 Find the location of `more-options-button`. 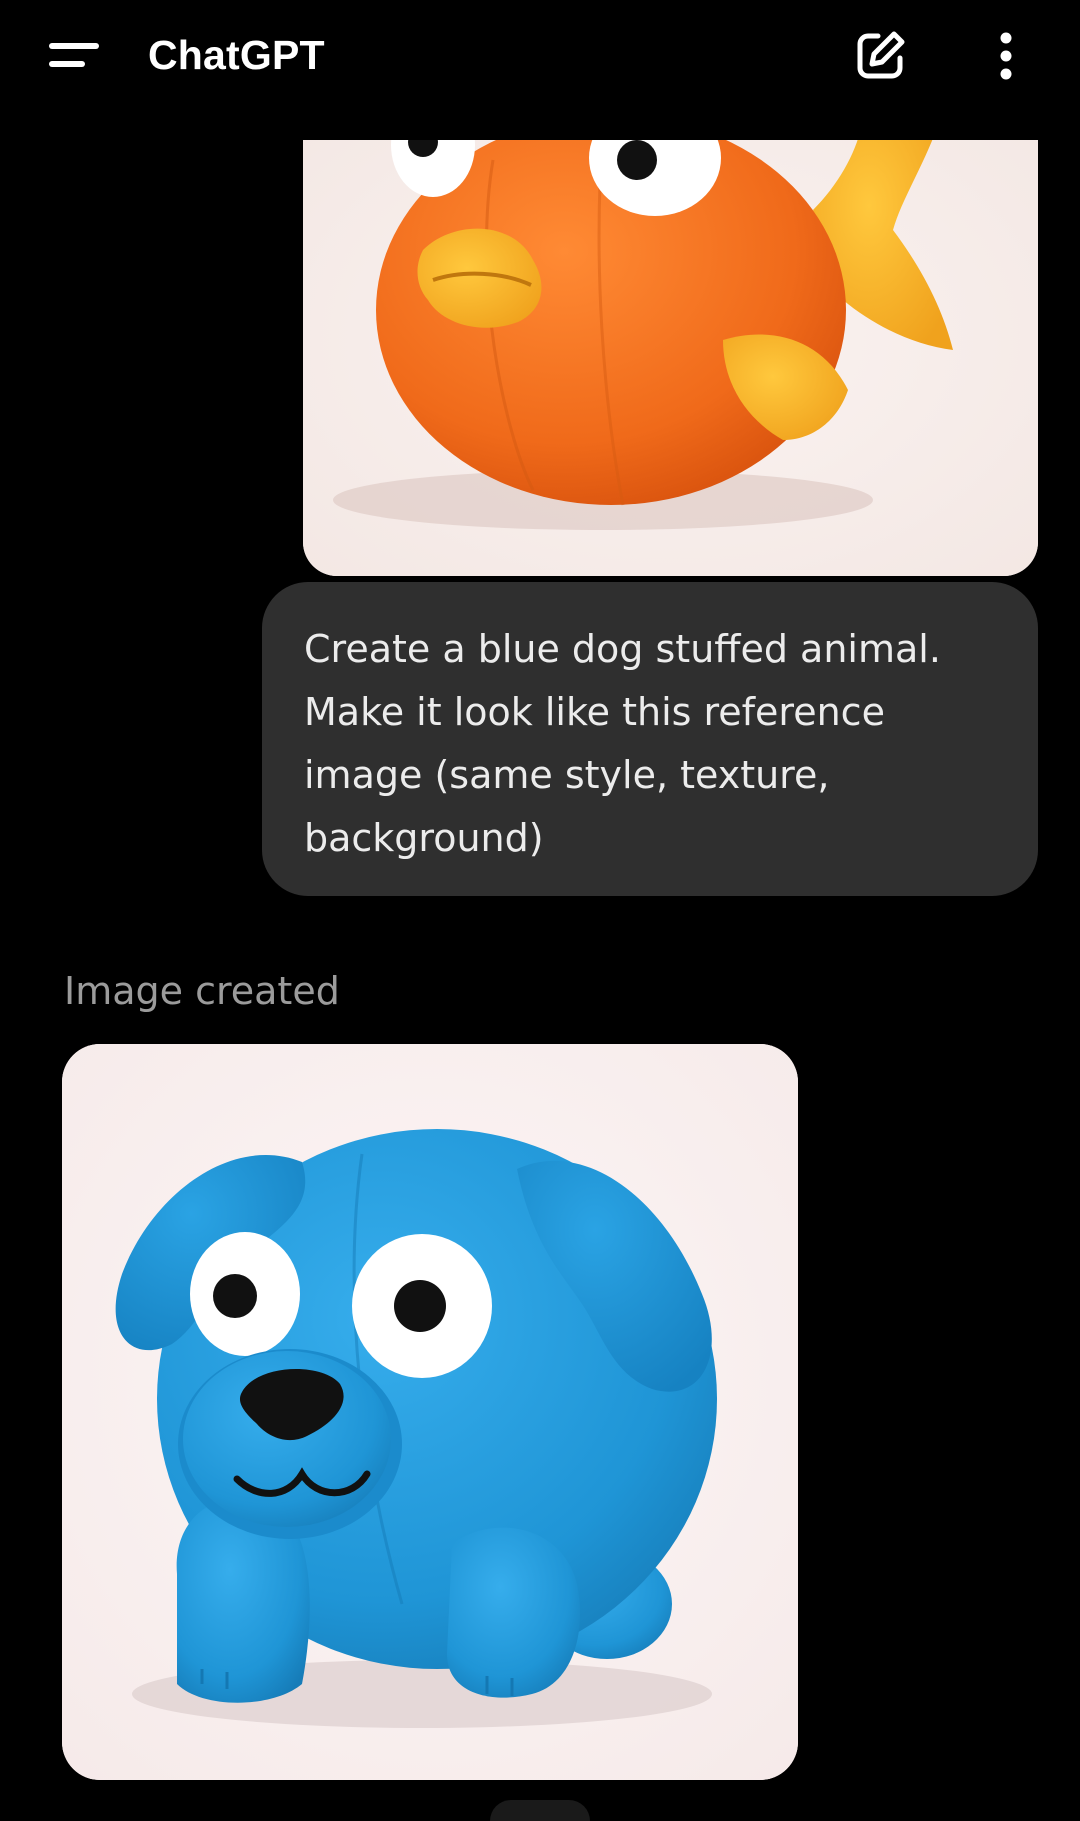

more-options-button is located at coordinates (1006, 56).